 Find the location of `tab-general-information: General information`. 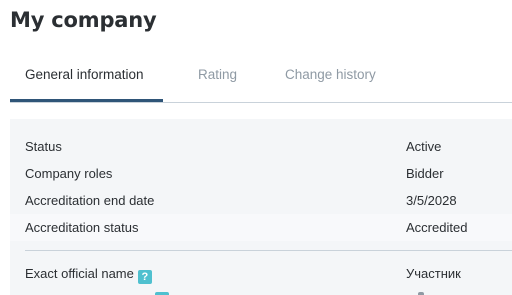

tab-general-information: General information is located at coordinates (86, 77).